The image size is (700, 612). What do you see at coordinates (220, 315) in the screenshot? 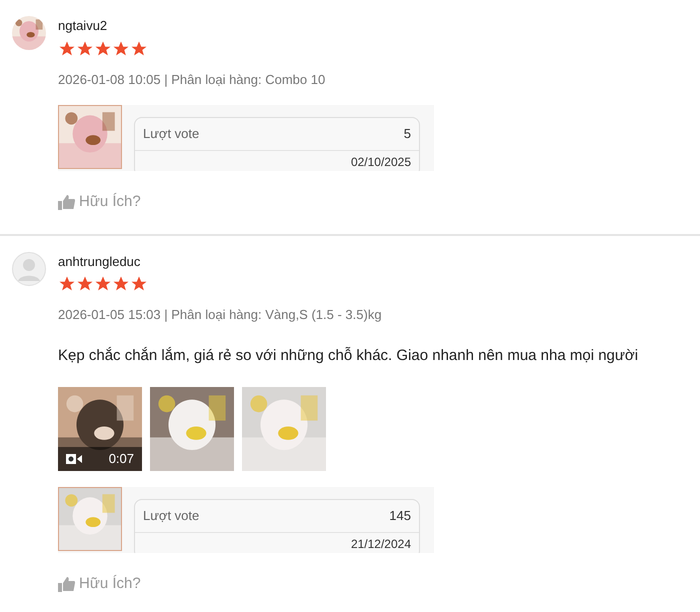
I see `review-meta: 2026-01-05 15:03 | Phân loại hàng: Vàng,S (1.5 - 3.5)kg` at bounding box center [220, 315].